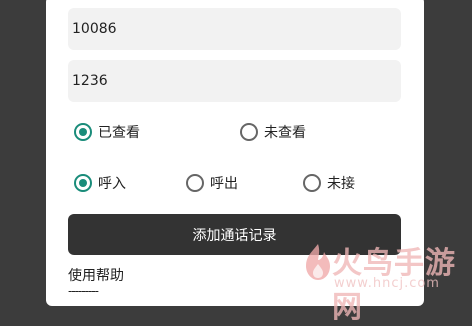 This screenshot has width=472, height=326. Describe the element at coordinates (119, 133) in the screenshot. I see `radio-viewed-label: 已查看` at that location.